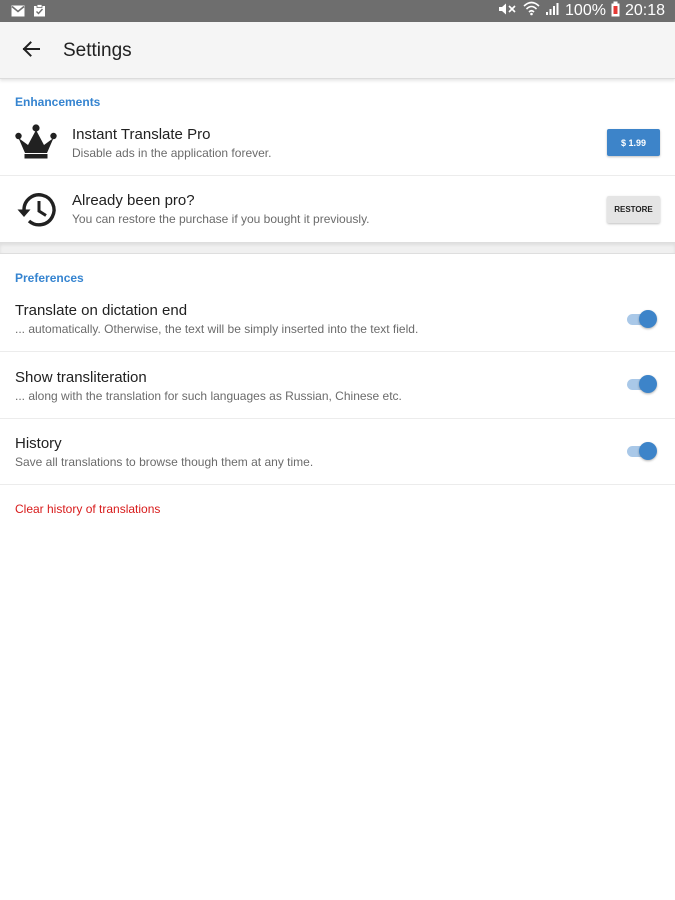 This screenshot has height=900, width=675. I want to click on crown-icon, so click(36, 144).